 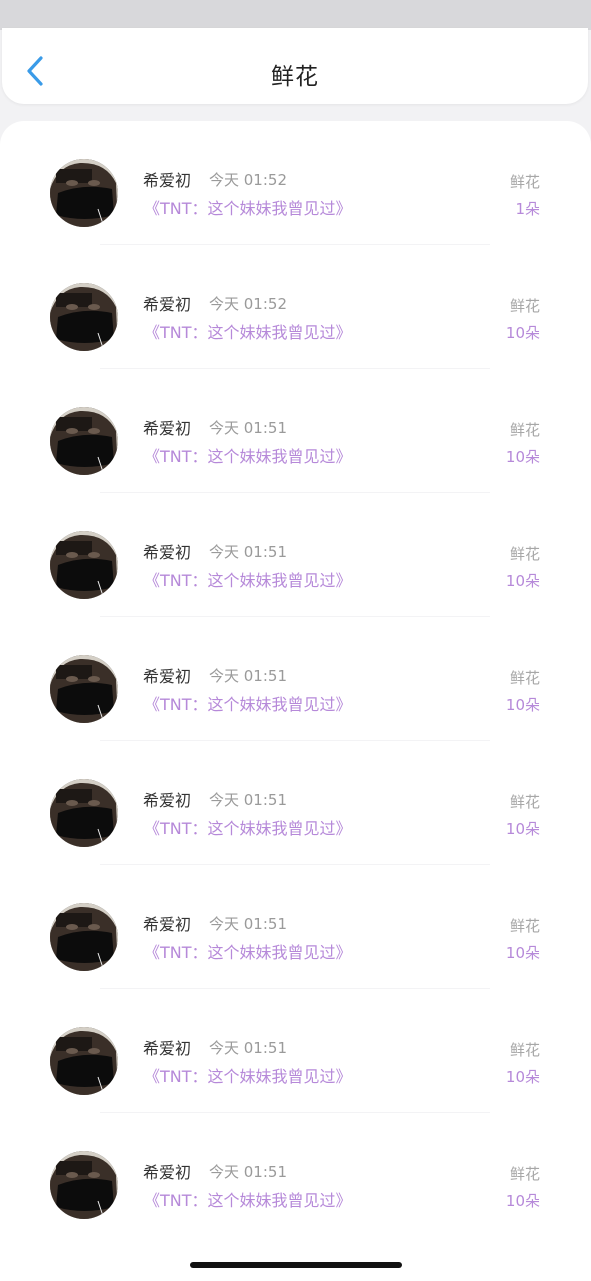 What do you see at coordinates (295, 307) in the screenshot?
I see `list-item: 希爱初 今天 01:52 《TNT：这个妹妹我曾见过》 鲜花 10朵` at bounding box center [295, 307].